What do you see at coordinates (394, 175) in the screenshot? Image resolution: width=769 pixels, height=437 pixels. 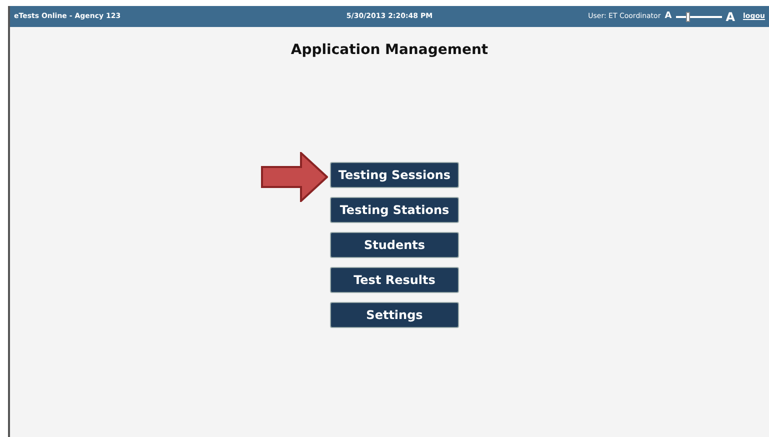 I see `menu-button: Testing Sessions` at bounding box center [394, 175].